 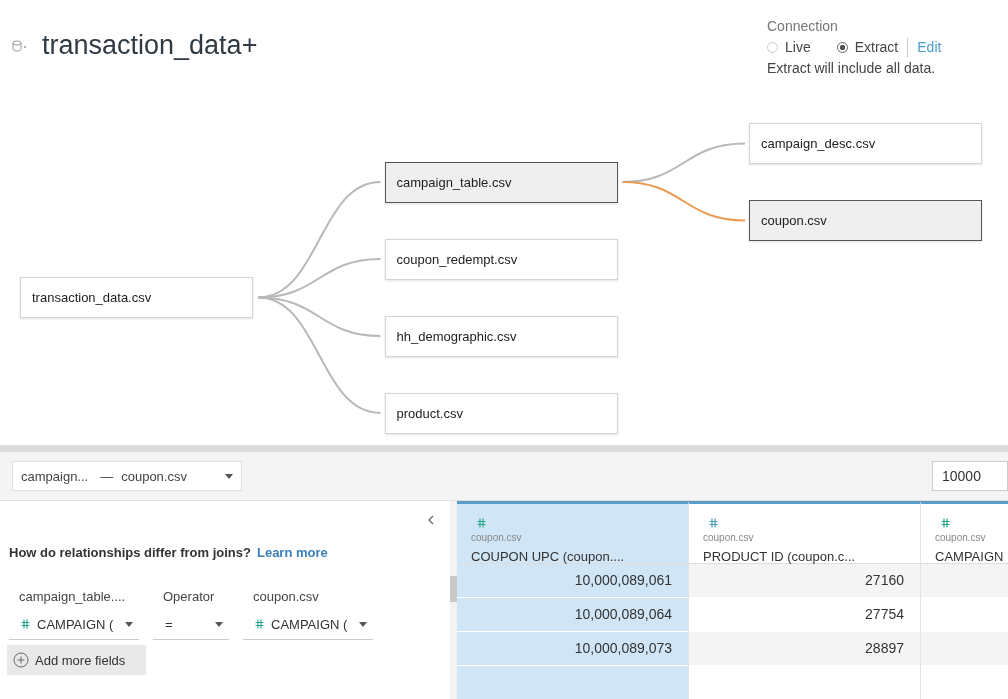 I want to click on table-node: hh_demographic.csv, so click(x=501, y=336).